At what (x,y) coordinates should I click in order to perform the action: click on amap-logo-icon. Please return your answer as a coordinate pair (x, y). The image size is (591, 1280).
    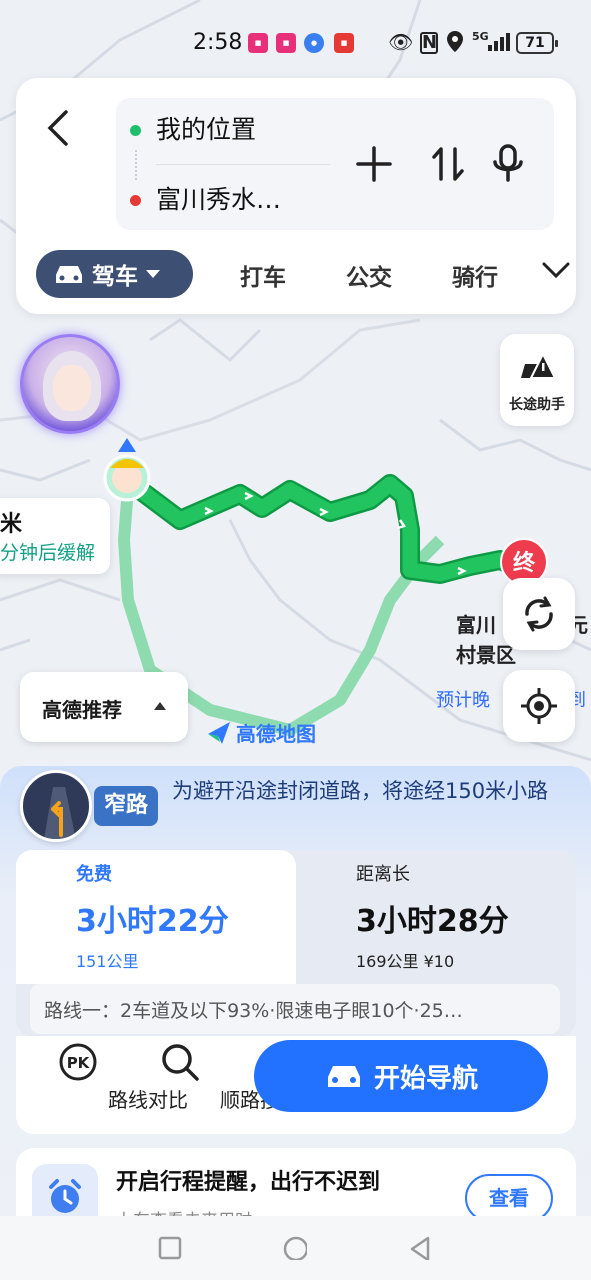
    Looking at the image, I should click on (219, 732).